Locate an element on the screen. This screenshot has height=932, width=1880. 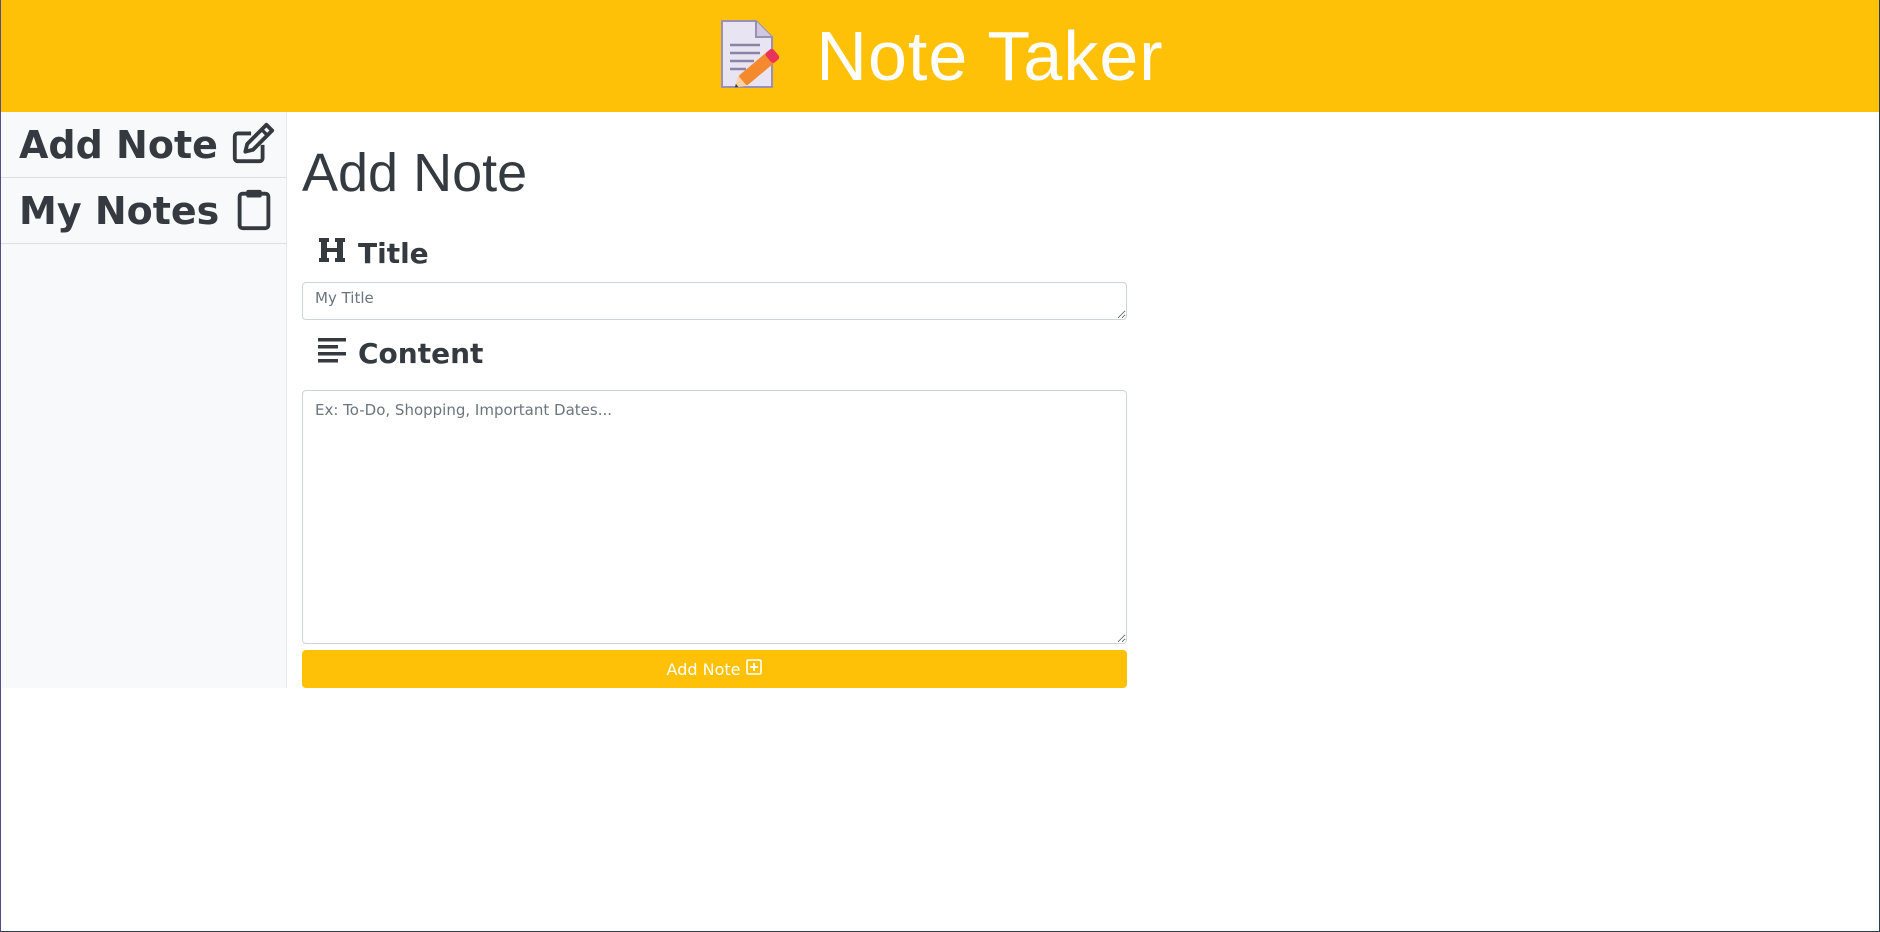
content-input is located at coordinates (714, 517).